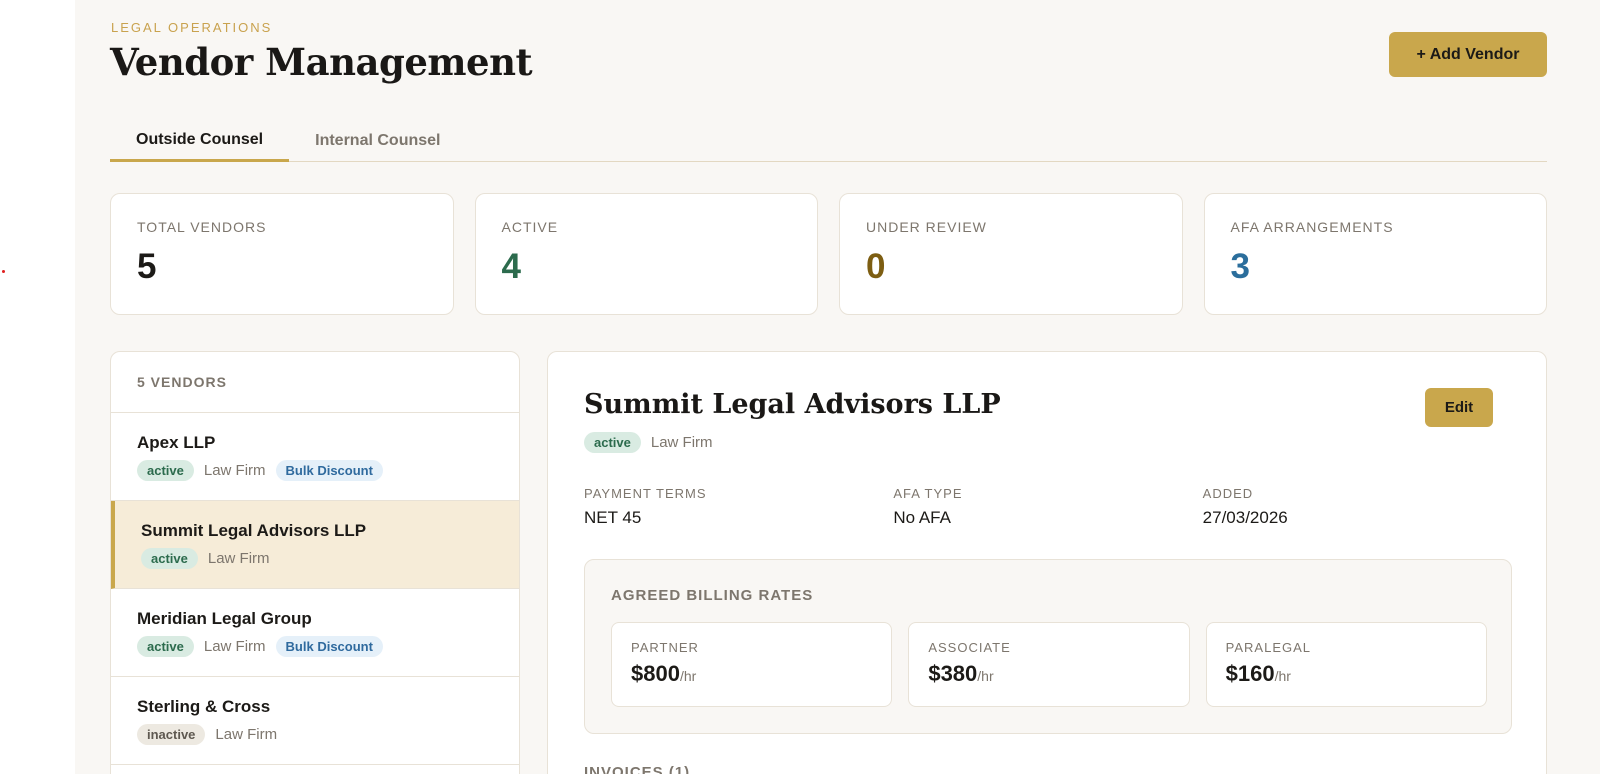 This screenshot has height=774, width=1600. What do you see at coordinates (926, 227) in the screenshot?
I see `stat-label: UNDER REVIEW` at bounding box center [926, 227].